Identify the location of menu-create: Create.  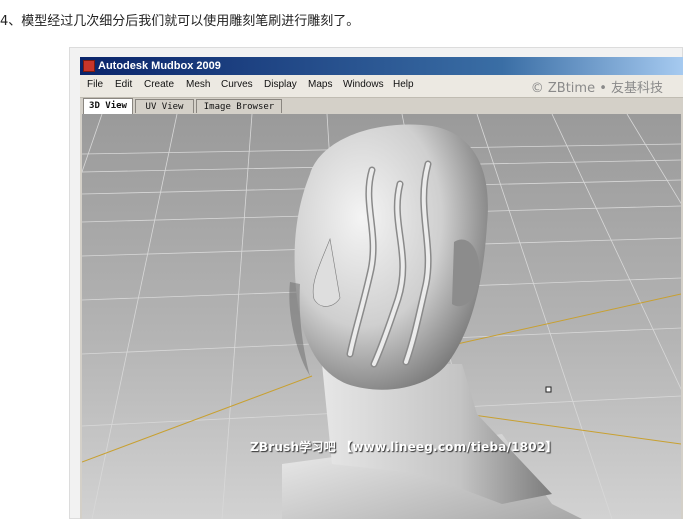
(159, 84).